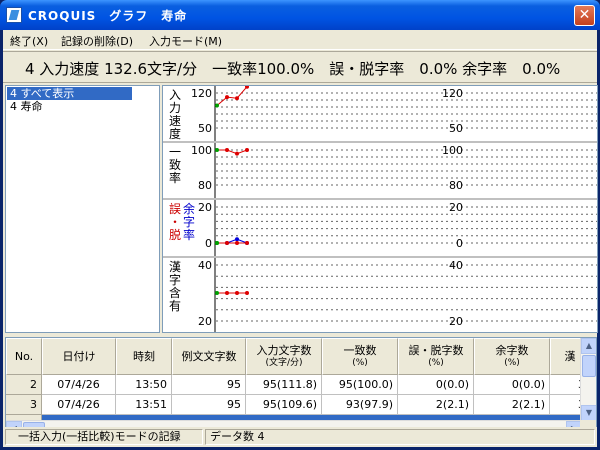 The width and height of the screenshot is (600, 450). What do you see at coordinates (360, 350) in the screenshot?
I see `col-header-label: 一致数` at bounding box center [360, 350].